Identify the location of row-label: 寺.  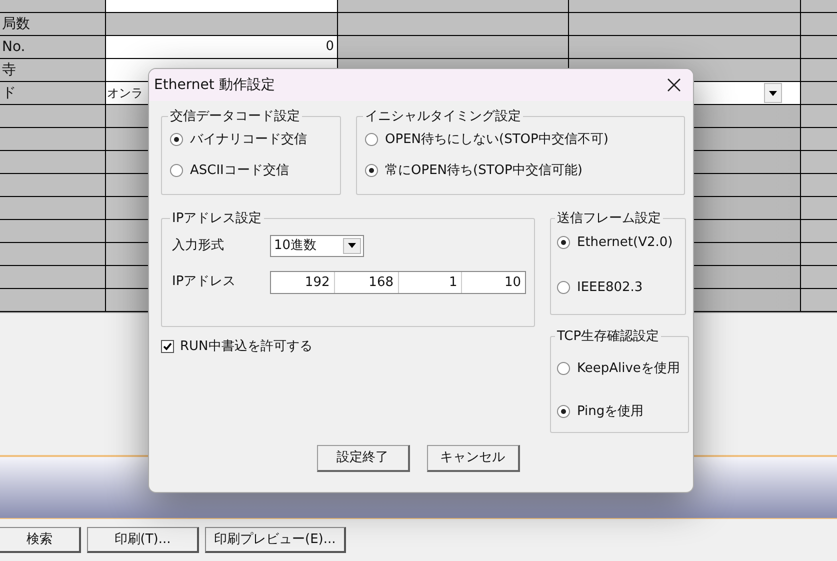
(9, 70).